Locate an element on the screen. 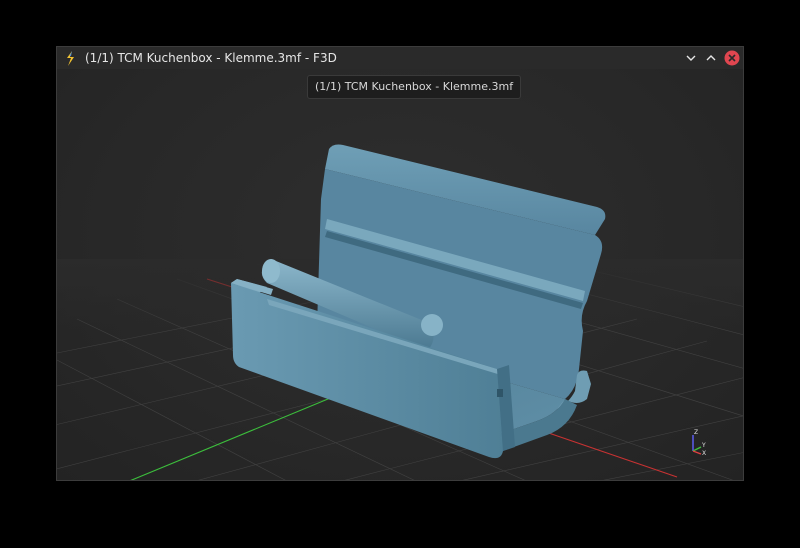 The height and width of the screenshot is (548, 800). axis-label-z: Z is located at coordinates (696, 432).